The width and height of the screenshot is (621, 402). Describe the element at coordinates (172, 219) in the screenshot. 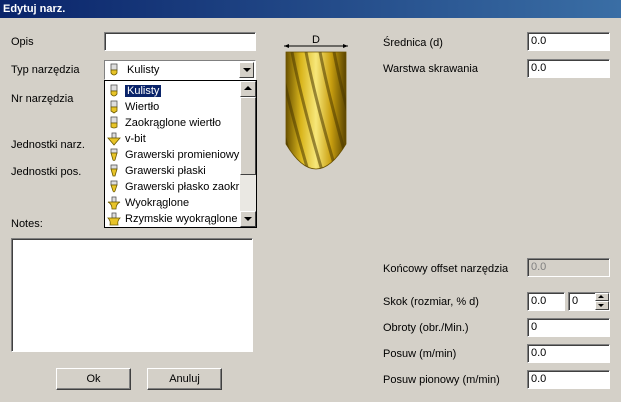

I see `dropdown-item: Rzymskie wyokrąglone` at that location.